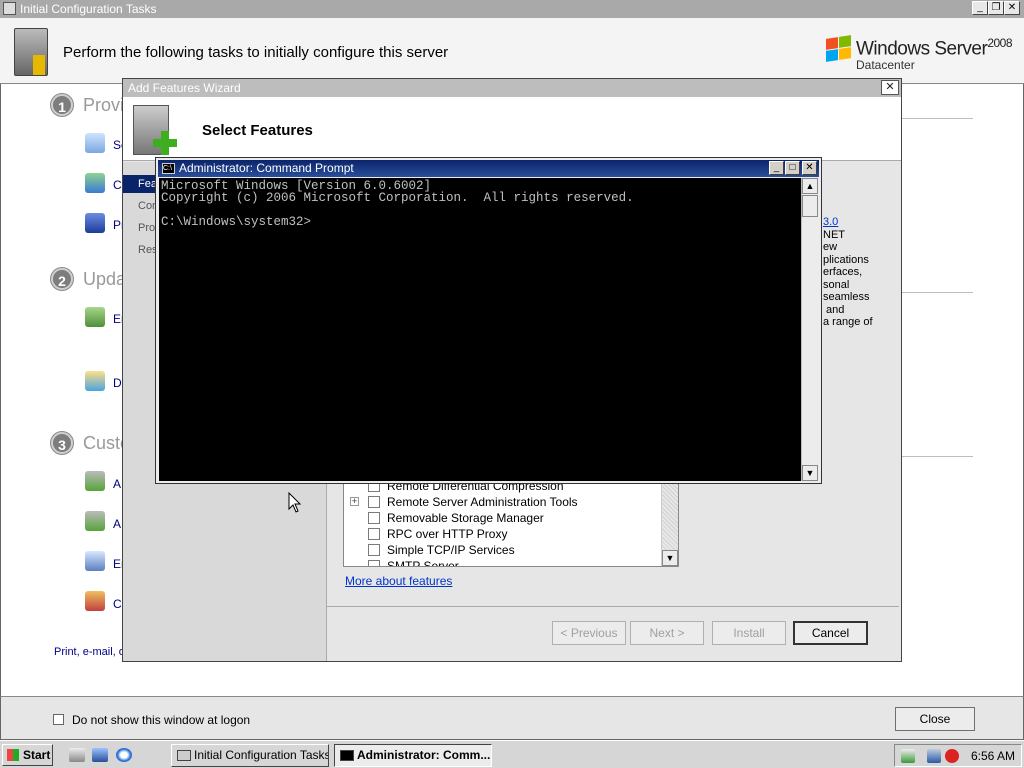 The height and width of the screenshot is (768, 1024). Describe the element at coordinates (512, 88) in the screenshot. I see `wizard-titlebar: Add Features Wizard ✕` at that location.